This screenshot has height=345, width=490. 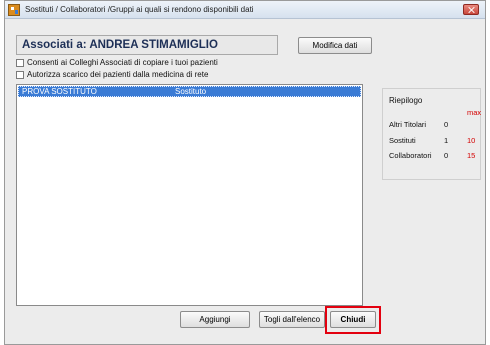 I want to click on associati-box: Associati a: ANDREA STIMAMIGLIO, so click(x=147, y=45).